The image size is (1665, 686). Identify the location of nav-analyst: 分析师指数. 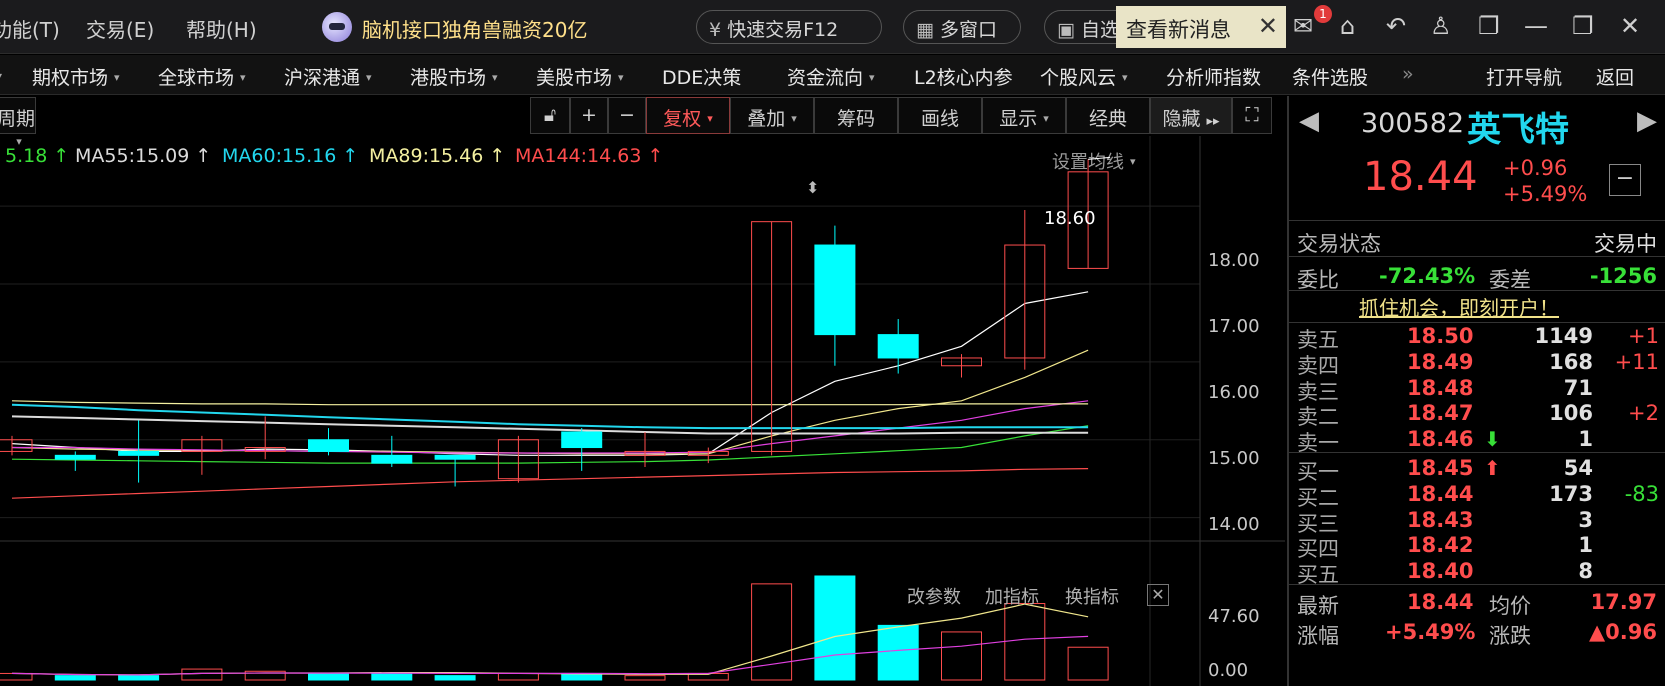
(1213, 76).